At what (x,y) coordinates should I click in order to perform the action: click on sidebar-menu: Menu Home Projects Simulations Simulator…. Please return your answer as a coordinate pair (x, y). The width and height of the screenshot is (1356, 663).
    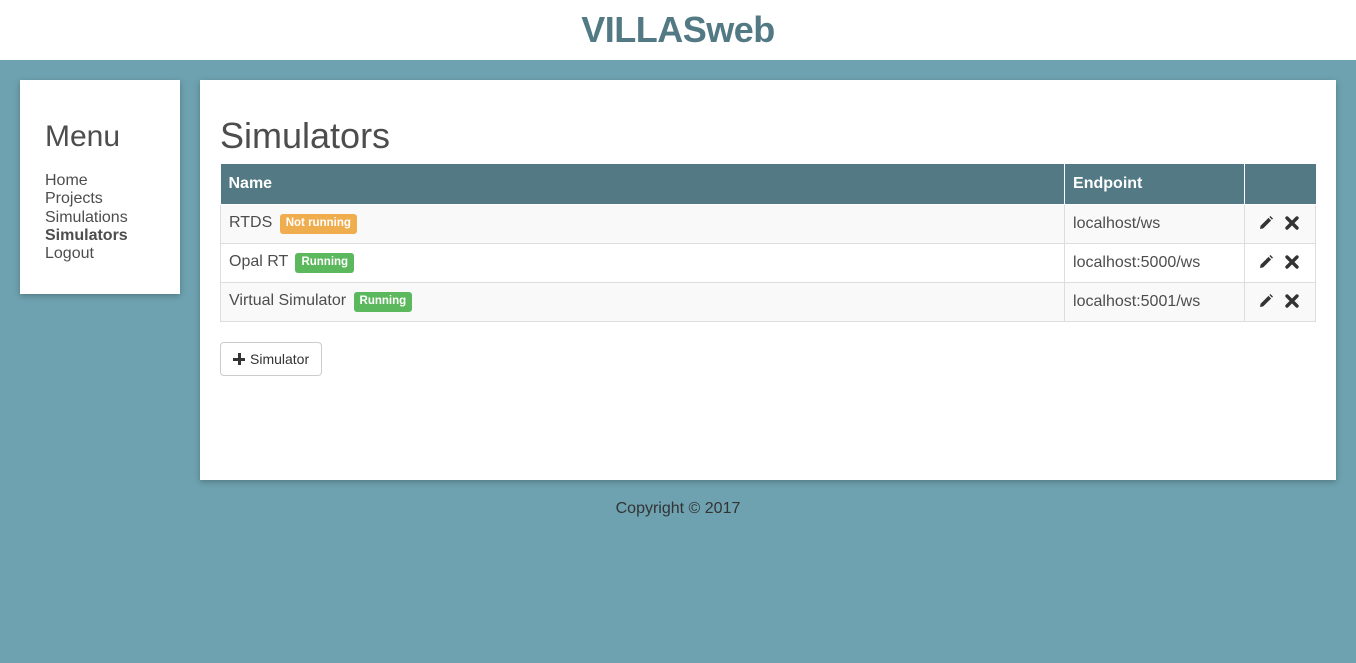
    Looking at the image, I should click on (100, 187).